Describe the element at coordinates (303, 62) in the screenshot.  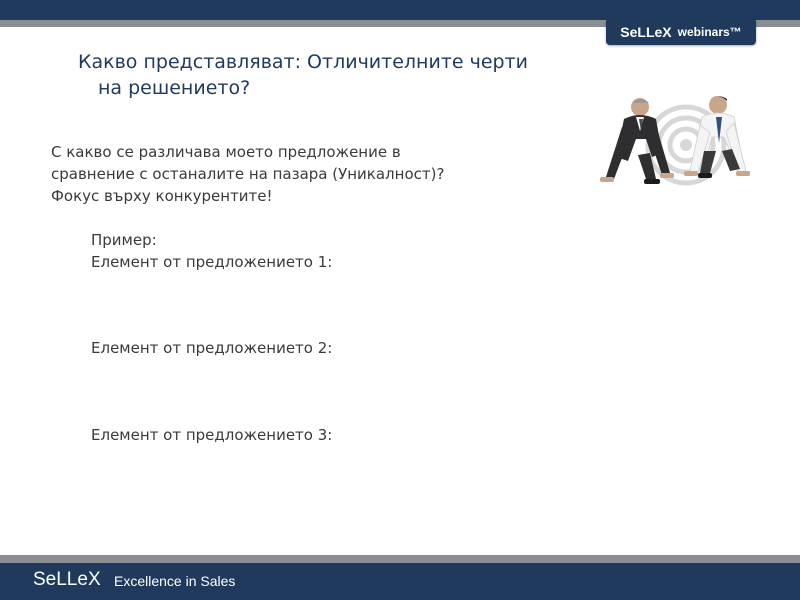
I see `slide-title-line-1: Какво представляват: Отличителните черти` at that location.